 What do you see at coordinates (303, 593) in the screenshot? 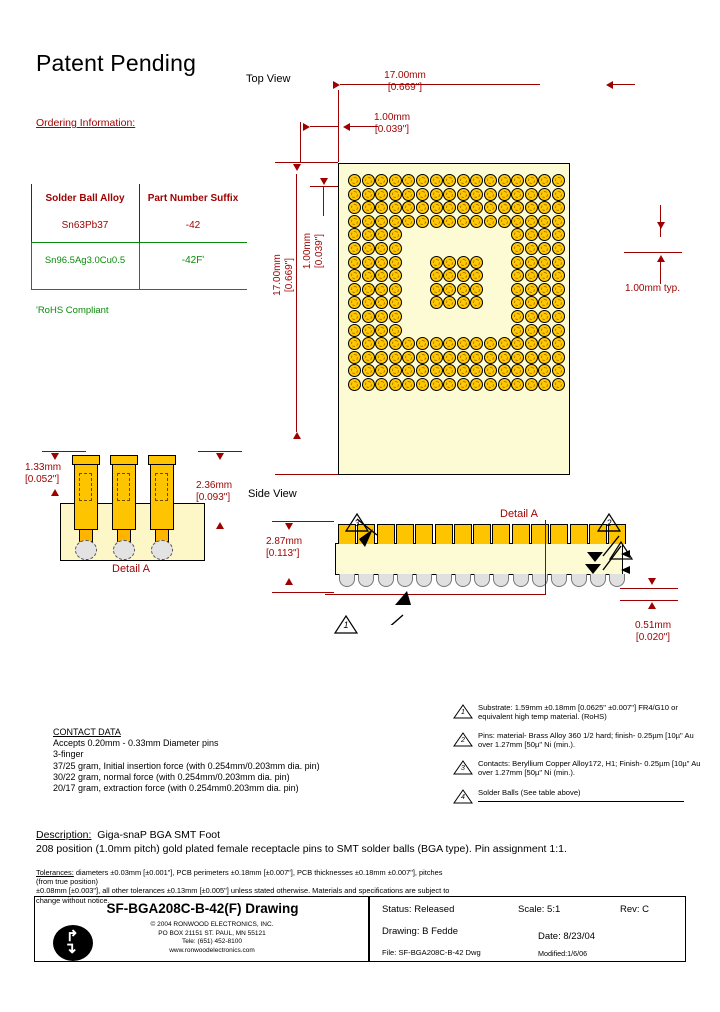
I see `ext-line-sv-bottom` at bounding box center [303, 593].